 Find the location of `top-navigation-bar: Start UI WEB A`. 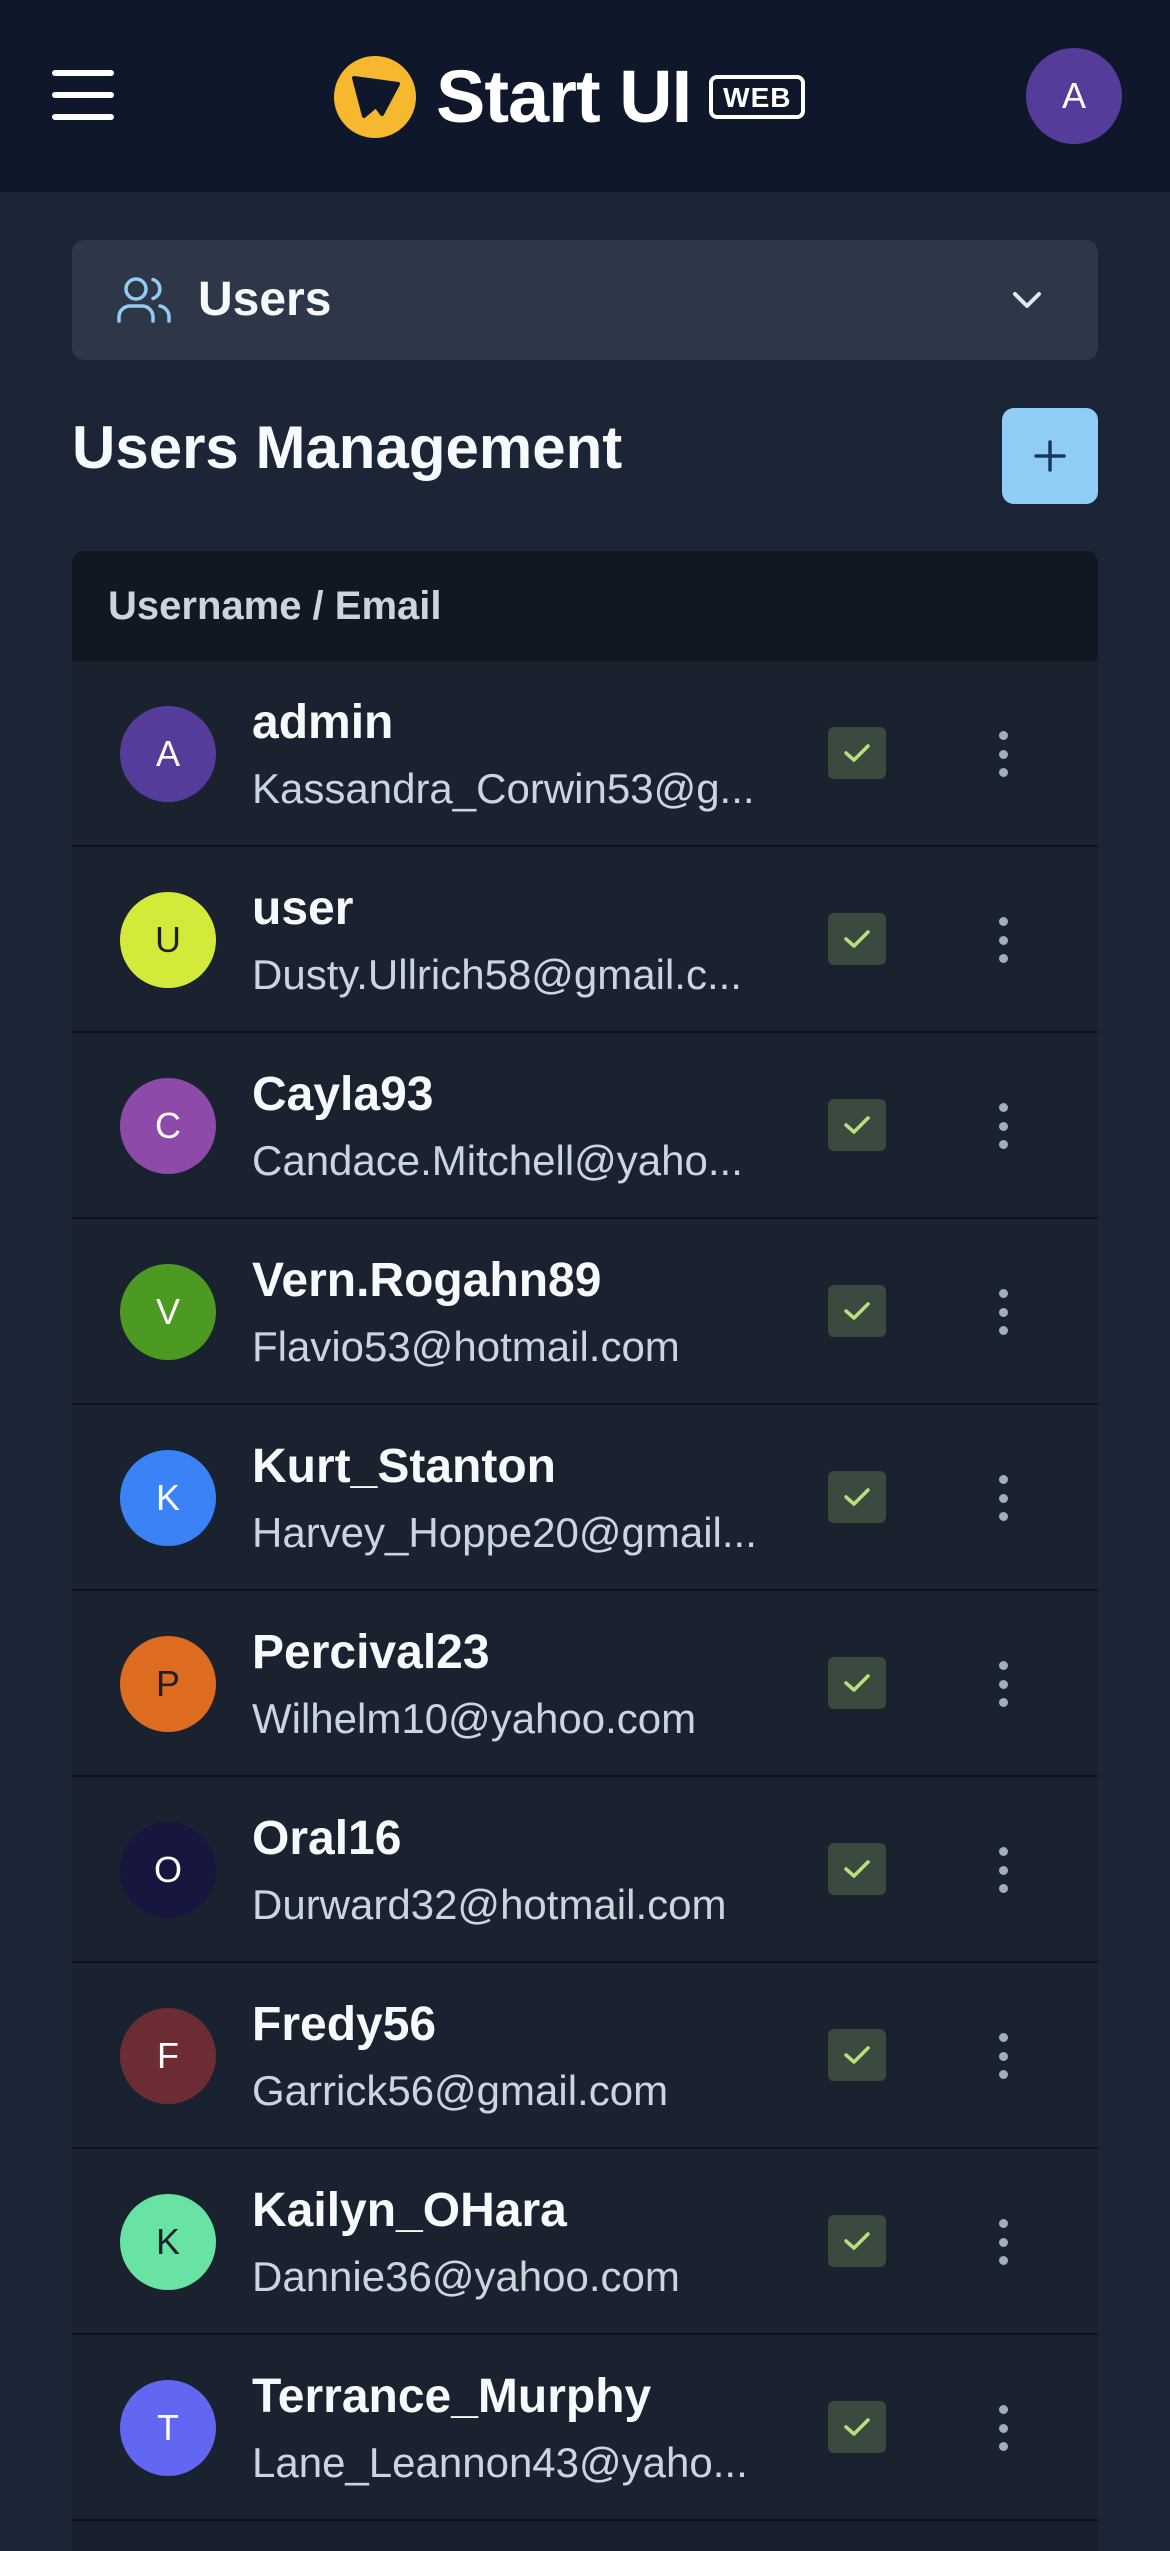

top-navigation-bar: Start UI WEB A is located at coordinates (585, 96).